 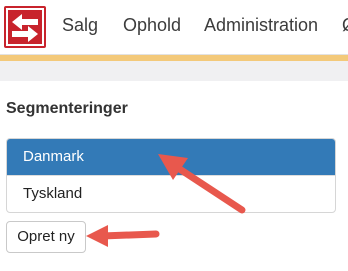 I want to click on create-new-button: Opret ny, so click(x=46, y=237).